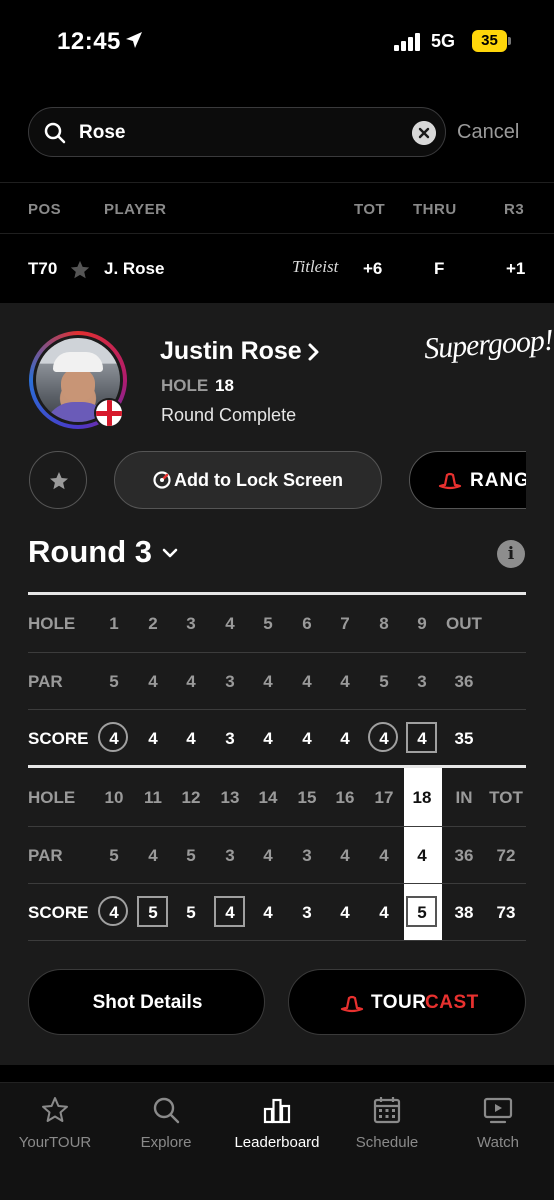 The image size is (554, 1200). Describe the element at coordinates (435, 209) in the screenshot. I see `col-thru: THRU` at that location.